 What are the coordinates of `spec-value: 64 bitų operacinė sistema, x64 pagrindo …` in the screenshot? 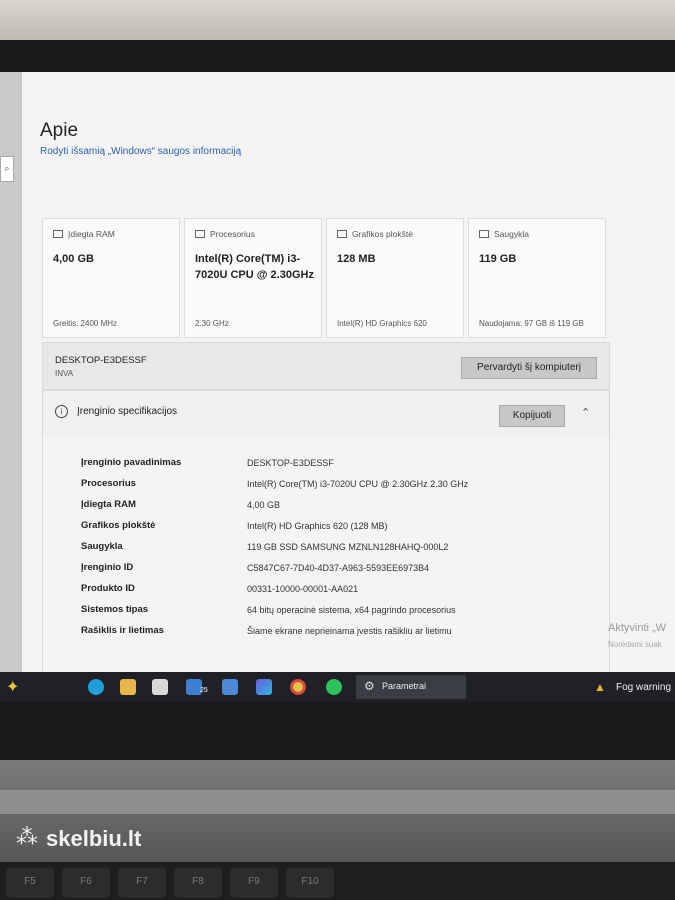 It's located at (351, 610).